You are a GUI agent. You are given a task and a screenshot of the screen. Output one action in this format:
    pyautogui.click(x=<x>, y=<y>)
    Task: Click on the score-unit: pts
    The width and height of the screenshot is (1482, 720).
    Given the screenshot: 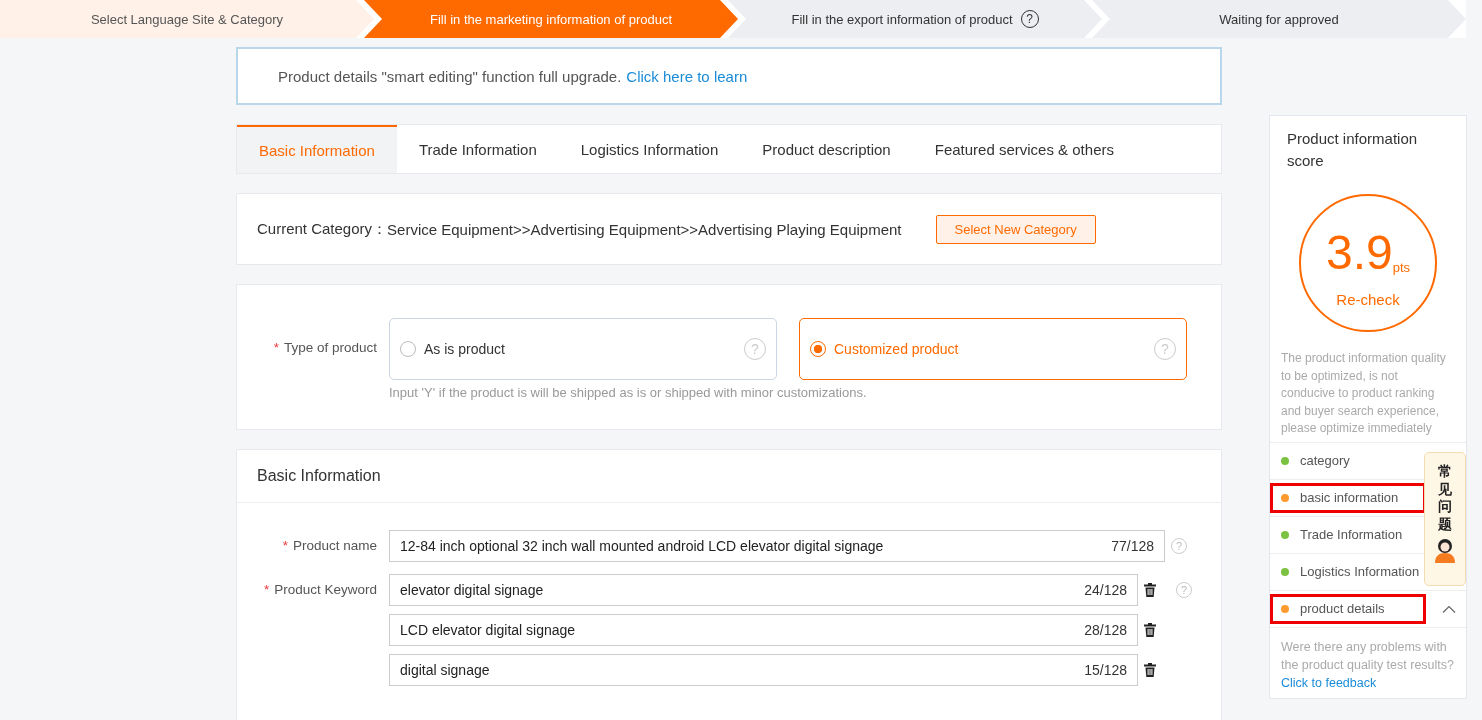 What is the action you would take?
    pyautogui.click(x=1401, y=267)
    